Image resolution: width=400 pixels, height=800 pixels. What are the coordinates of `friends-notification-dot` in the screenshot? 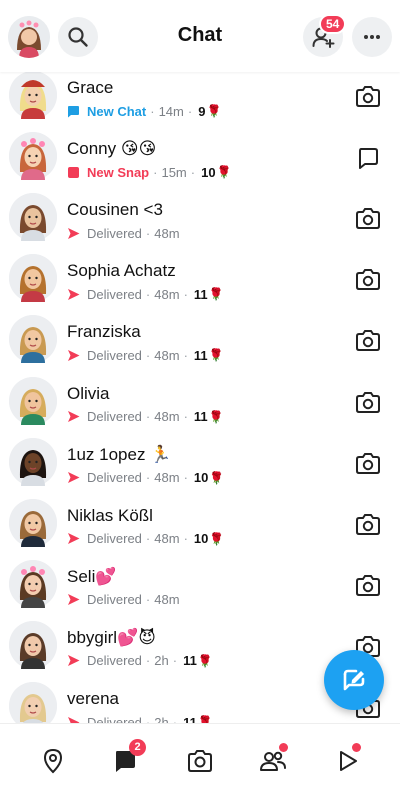 It's located at (283, 747).